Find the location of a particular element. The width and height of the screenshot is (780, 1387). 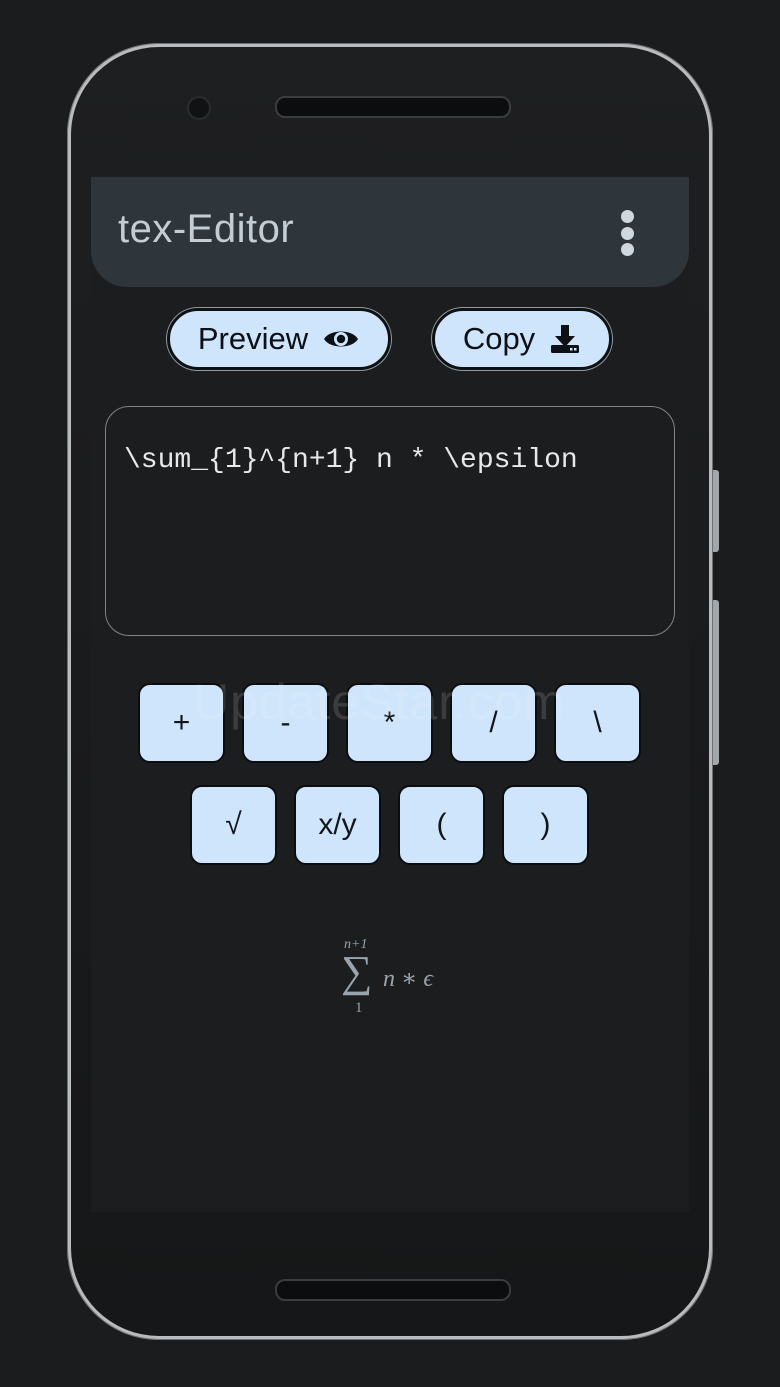

formula-lower-limit: 1 is located at coordinates (359, 1008).